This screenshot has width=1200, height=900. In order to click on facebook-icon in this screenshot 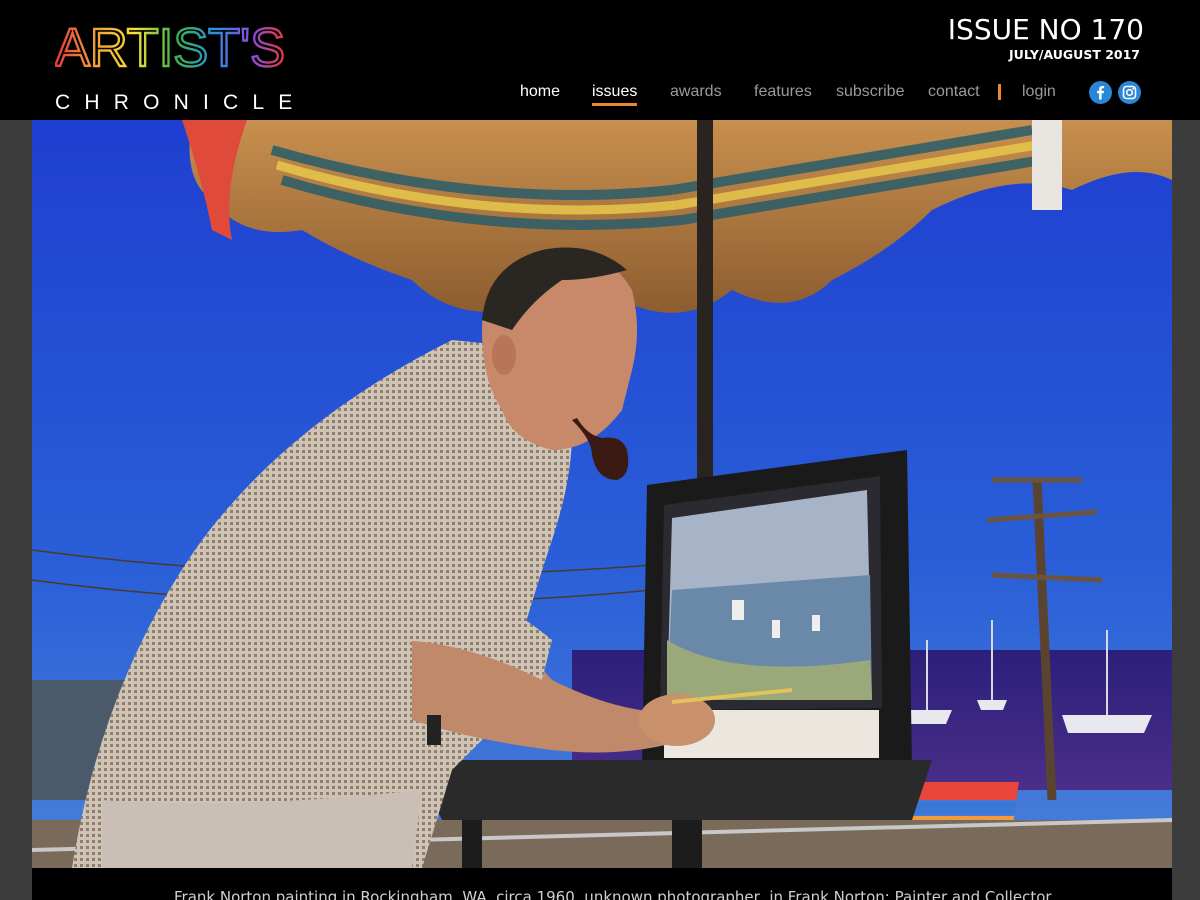, I will do `click(1100, 92)`.